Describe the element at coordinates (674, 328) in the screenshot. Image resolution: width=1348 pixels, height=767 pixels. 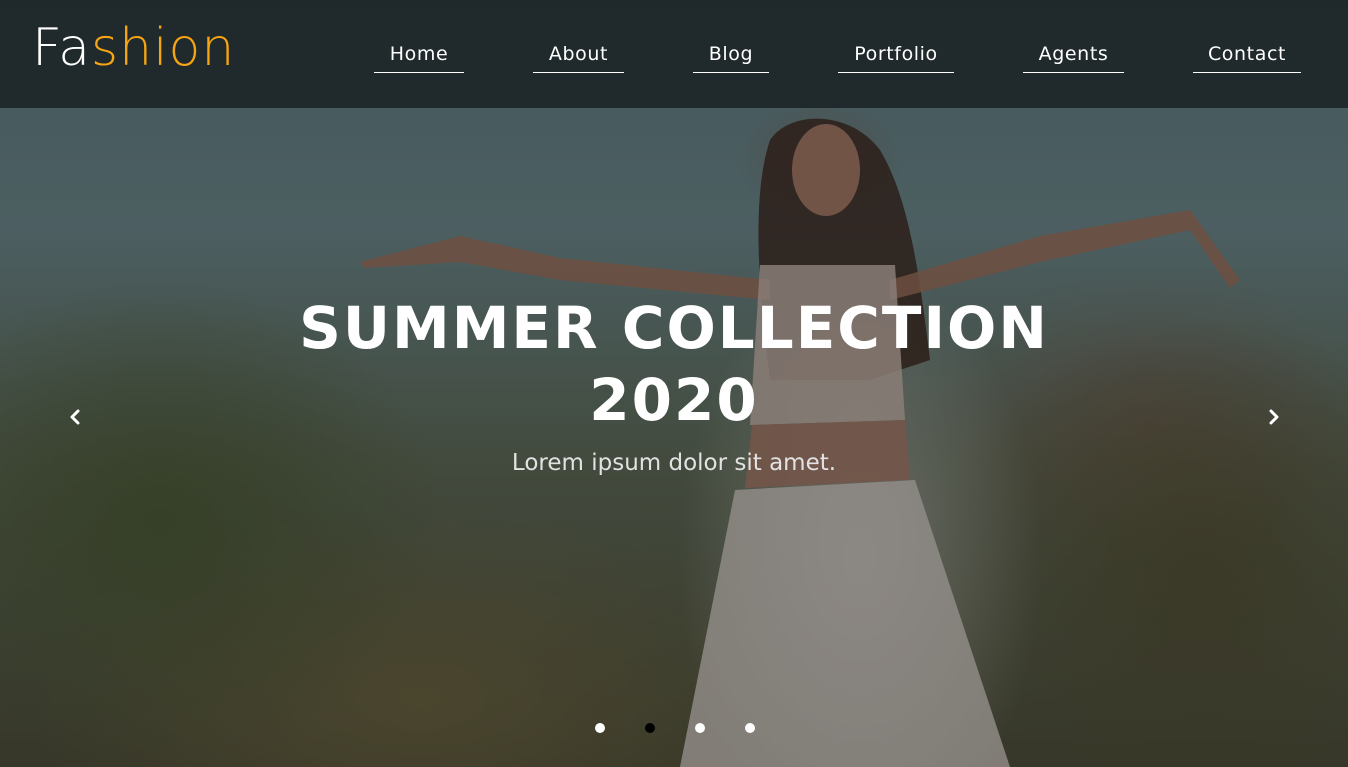
I see `slide-title-line1: SUMMER COLLECTION` at that location.